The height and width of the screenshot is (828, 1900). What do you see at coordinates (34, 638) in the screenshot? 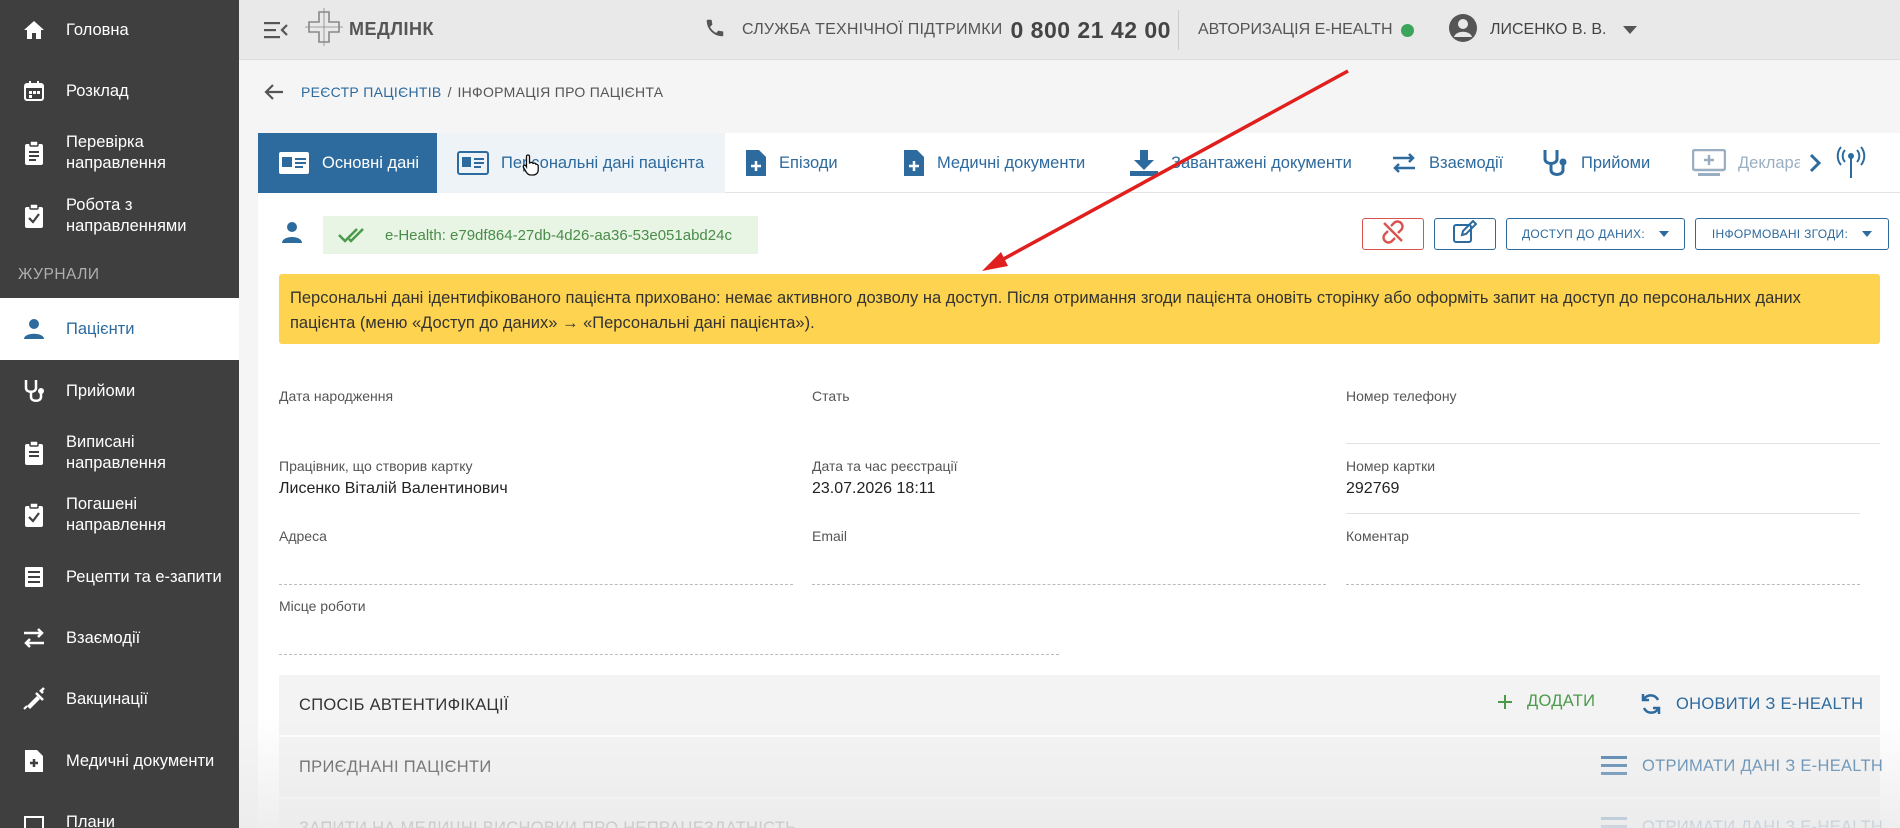
I see `swap-icon` at bounding box center [34, 638].